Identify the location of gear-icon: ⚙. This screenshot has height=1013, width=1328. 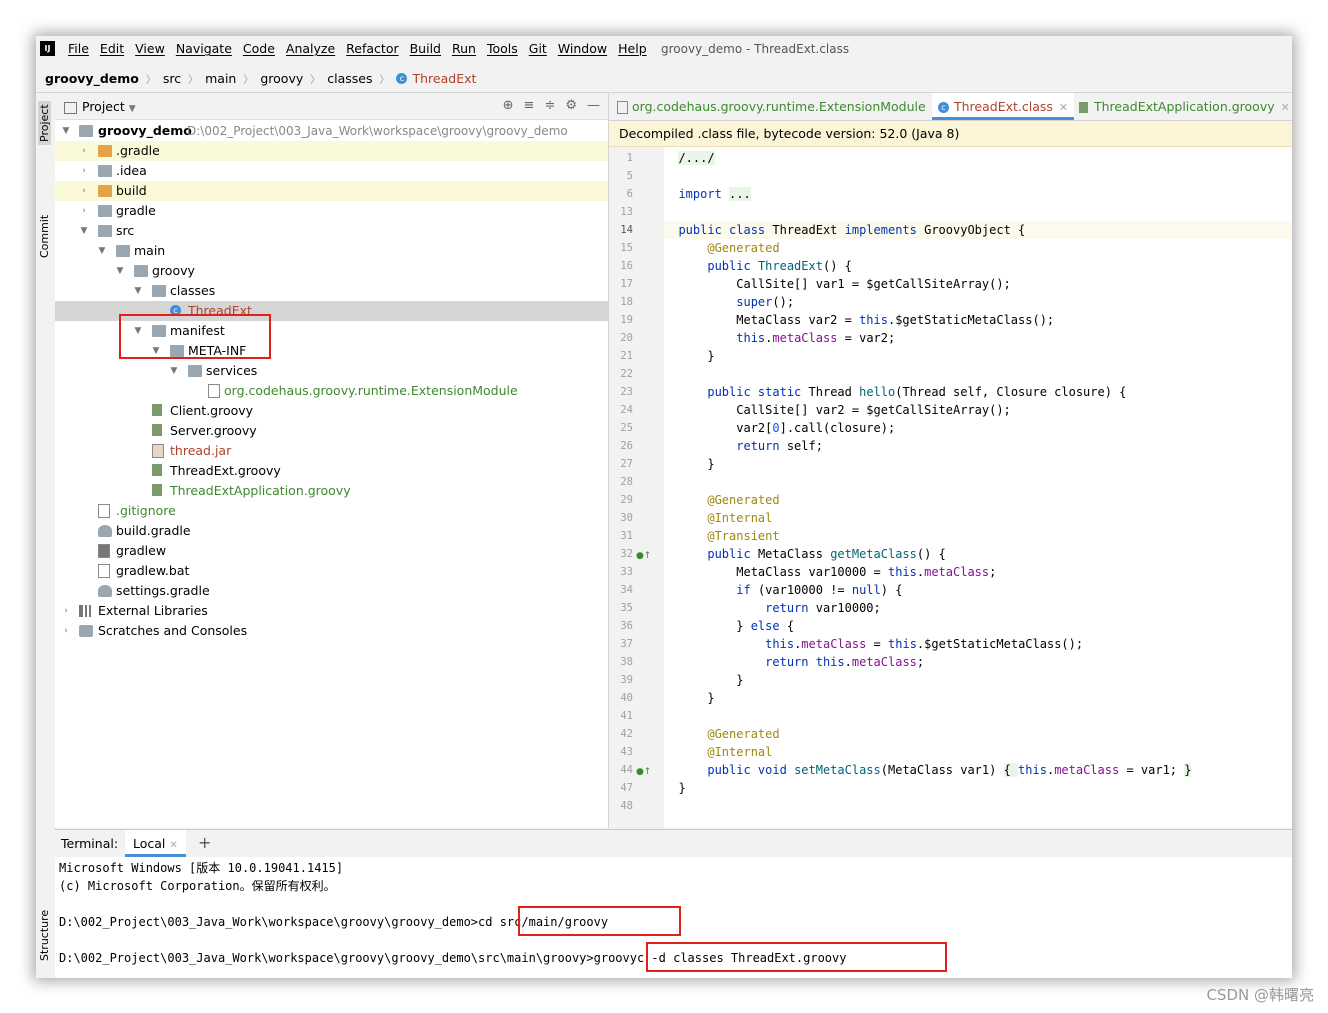
(571, 105).